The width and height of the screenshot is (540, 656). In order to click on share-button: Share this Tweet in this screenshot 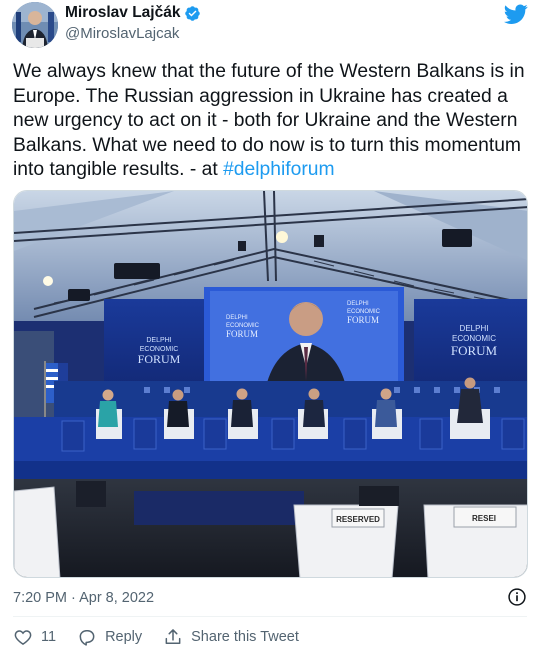, I will do `click(231, 637)`.